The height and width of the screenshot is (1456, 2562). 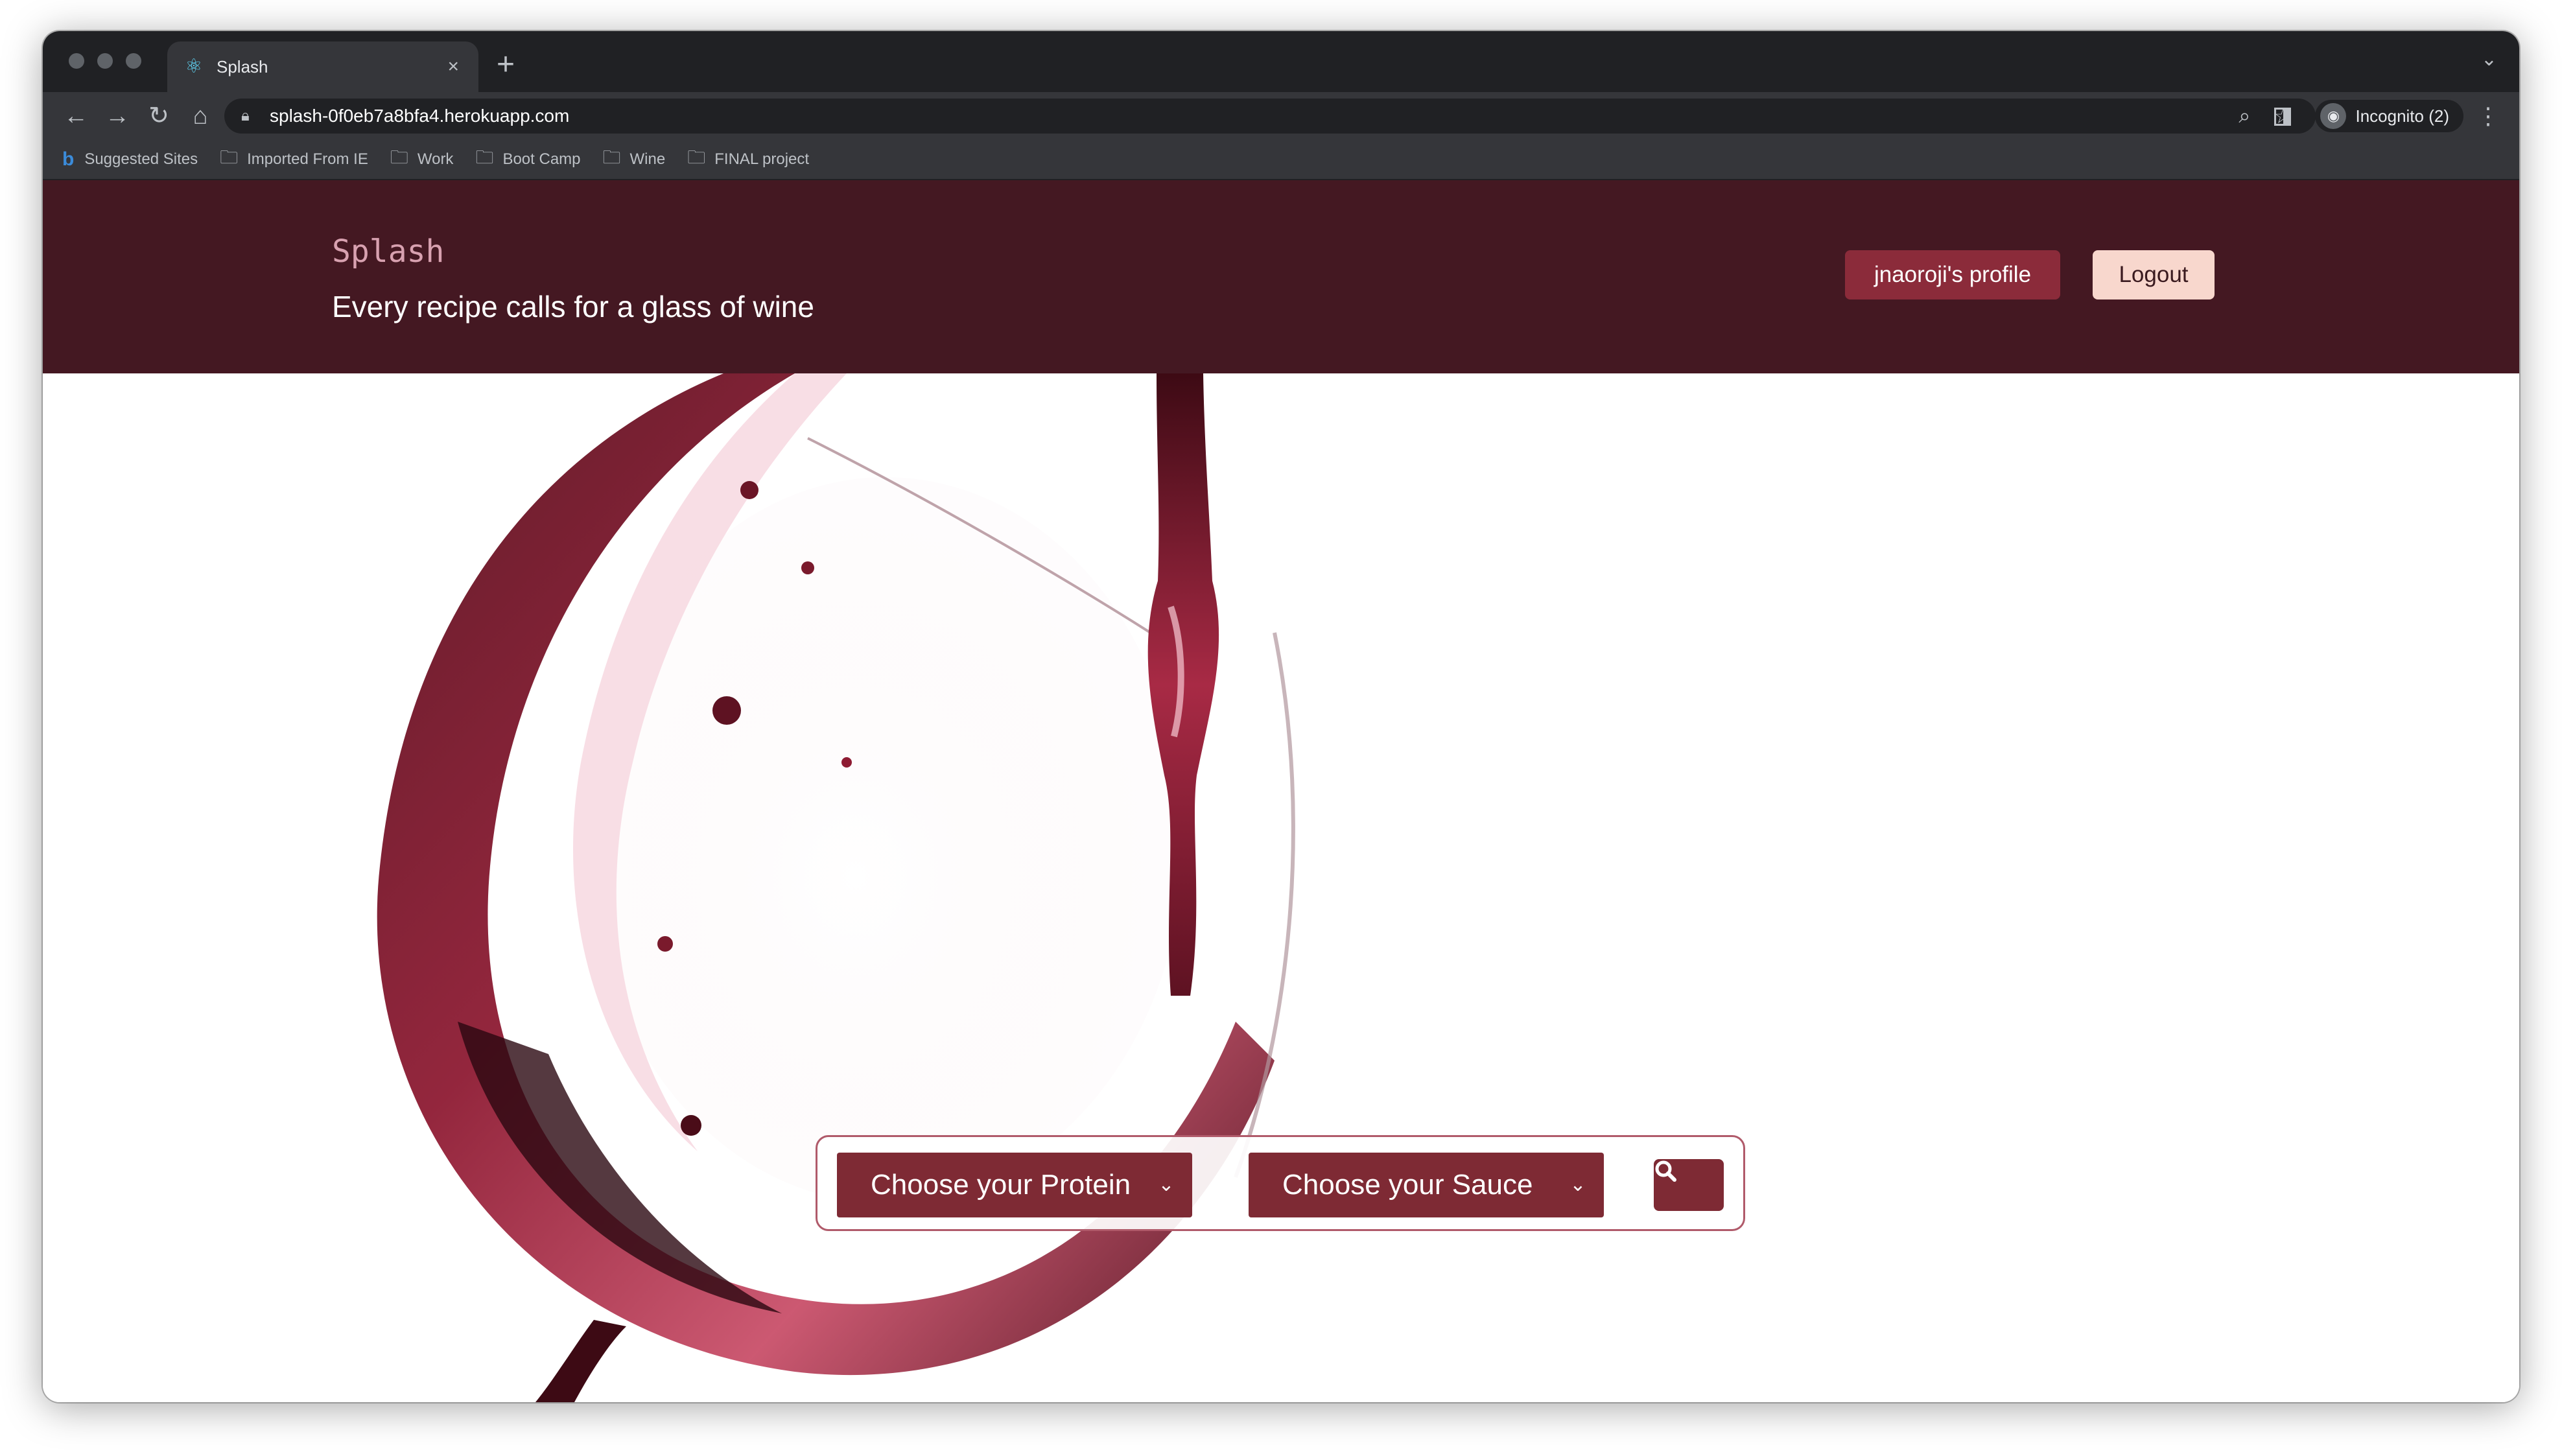 I want to click on lock-icon: 🔒︎, so click(x=245, y=115).